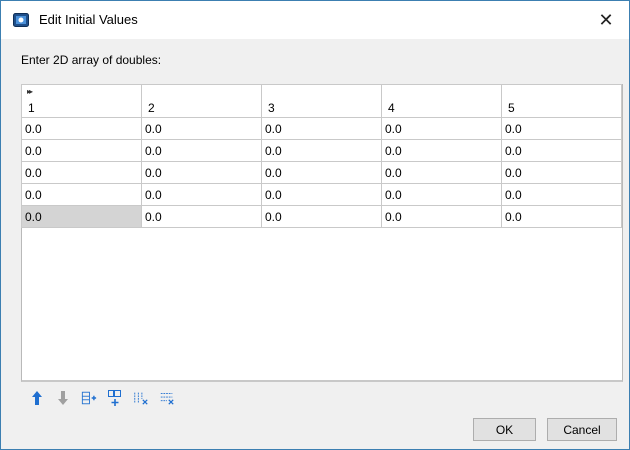  What do you see at coordinates (167, 398) in the screenshot?
I see `clear-rows-icon` at bounding box center [167, 398].